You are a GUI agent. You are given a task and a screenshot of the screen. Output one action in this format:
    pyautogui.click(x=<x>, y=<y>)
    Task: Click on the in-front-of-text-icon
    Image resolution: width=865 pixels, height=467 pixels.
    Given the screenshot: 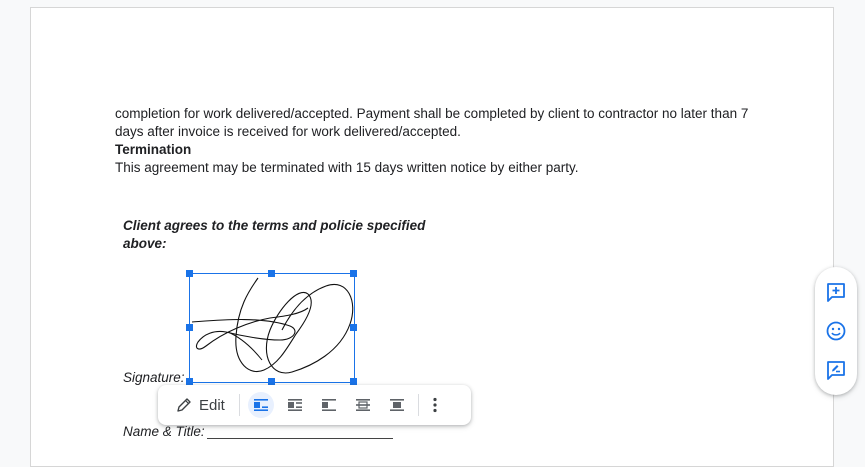 What is the action you would take?
    pyautogui.click(x=396, y=405)
    